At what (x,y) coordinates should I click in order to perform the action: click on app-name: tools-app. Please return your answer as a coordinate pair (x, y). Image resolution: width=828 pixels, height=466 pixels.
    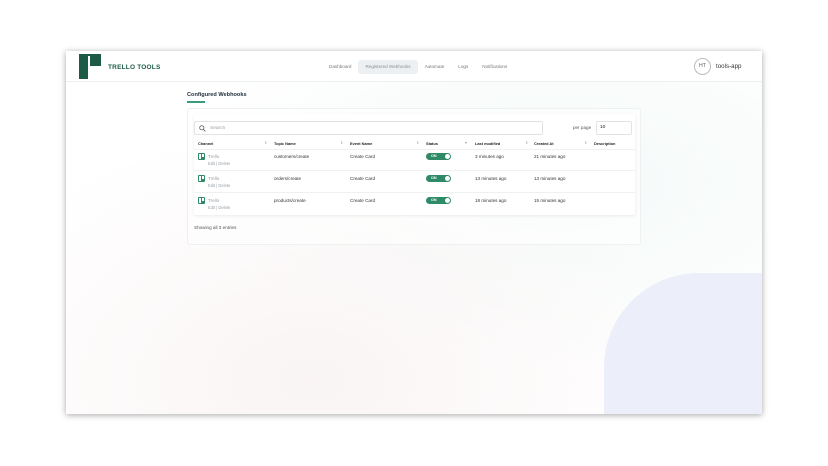
    Looking at the image, I should click on (728, 66).